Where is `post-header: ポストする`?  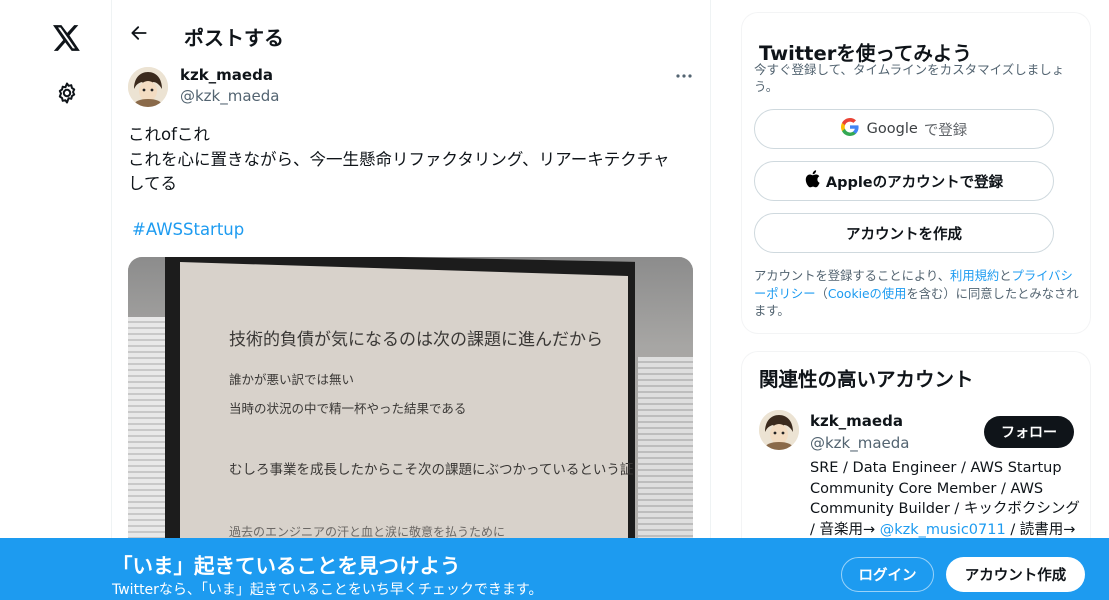 post-header: ポストする is located at coordinates (411, 26).